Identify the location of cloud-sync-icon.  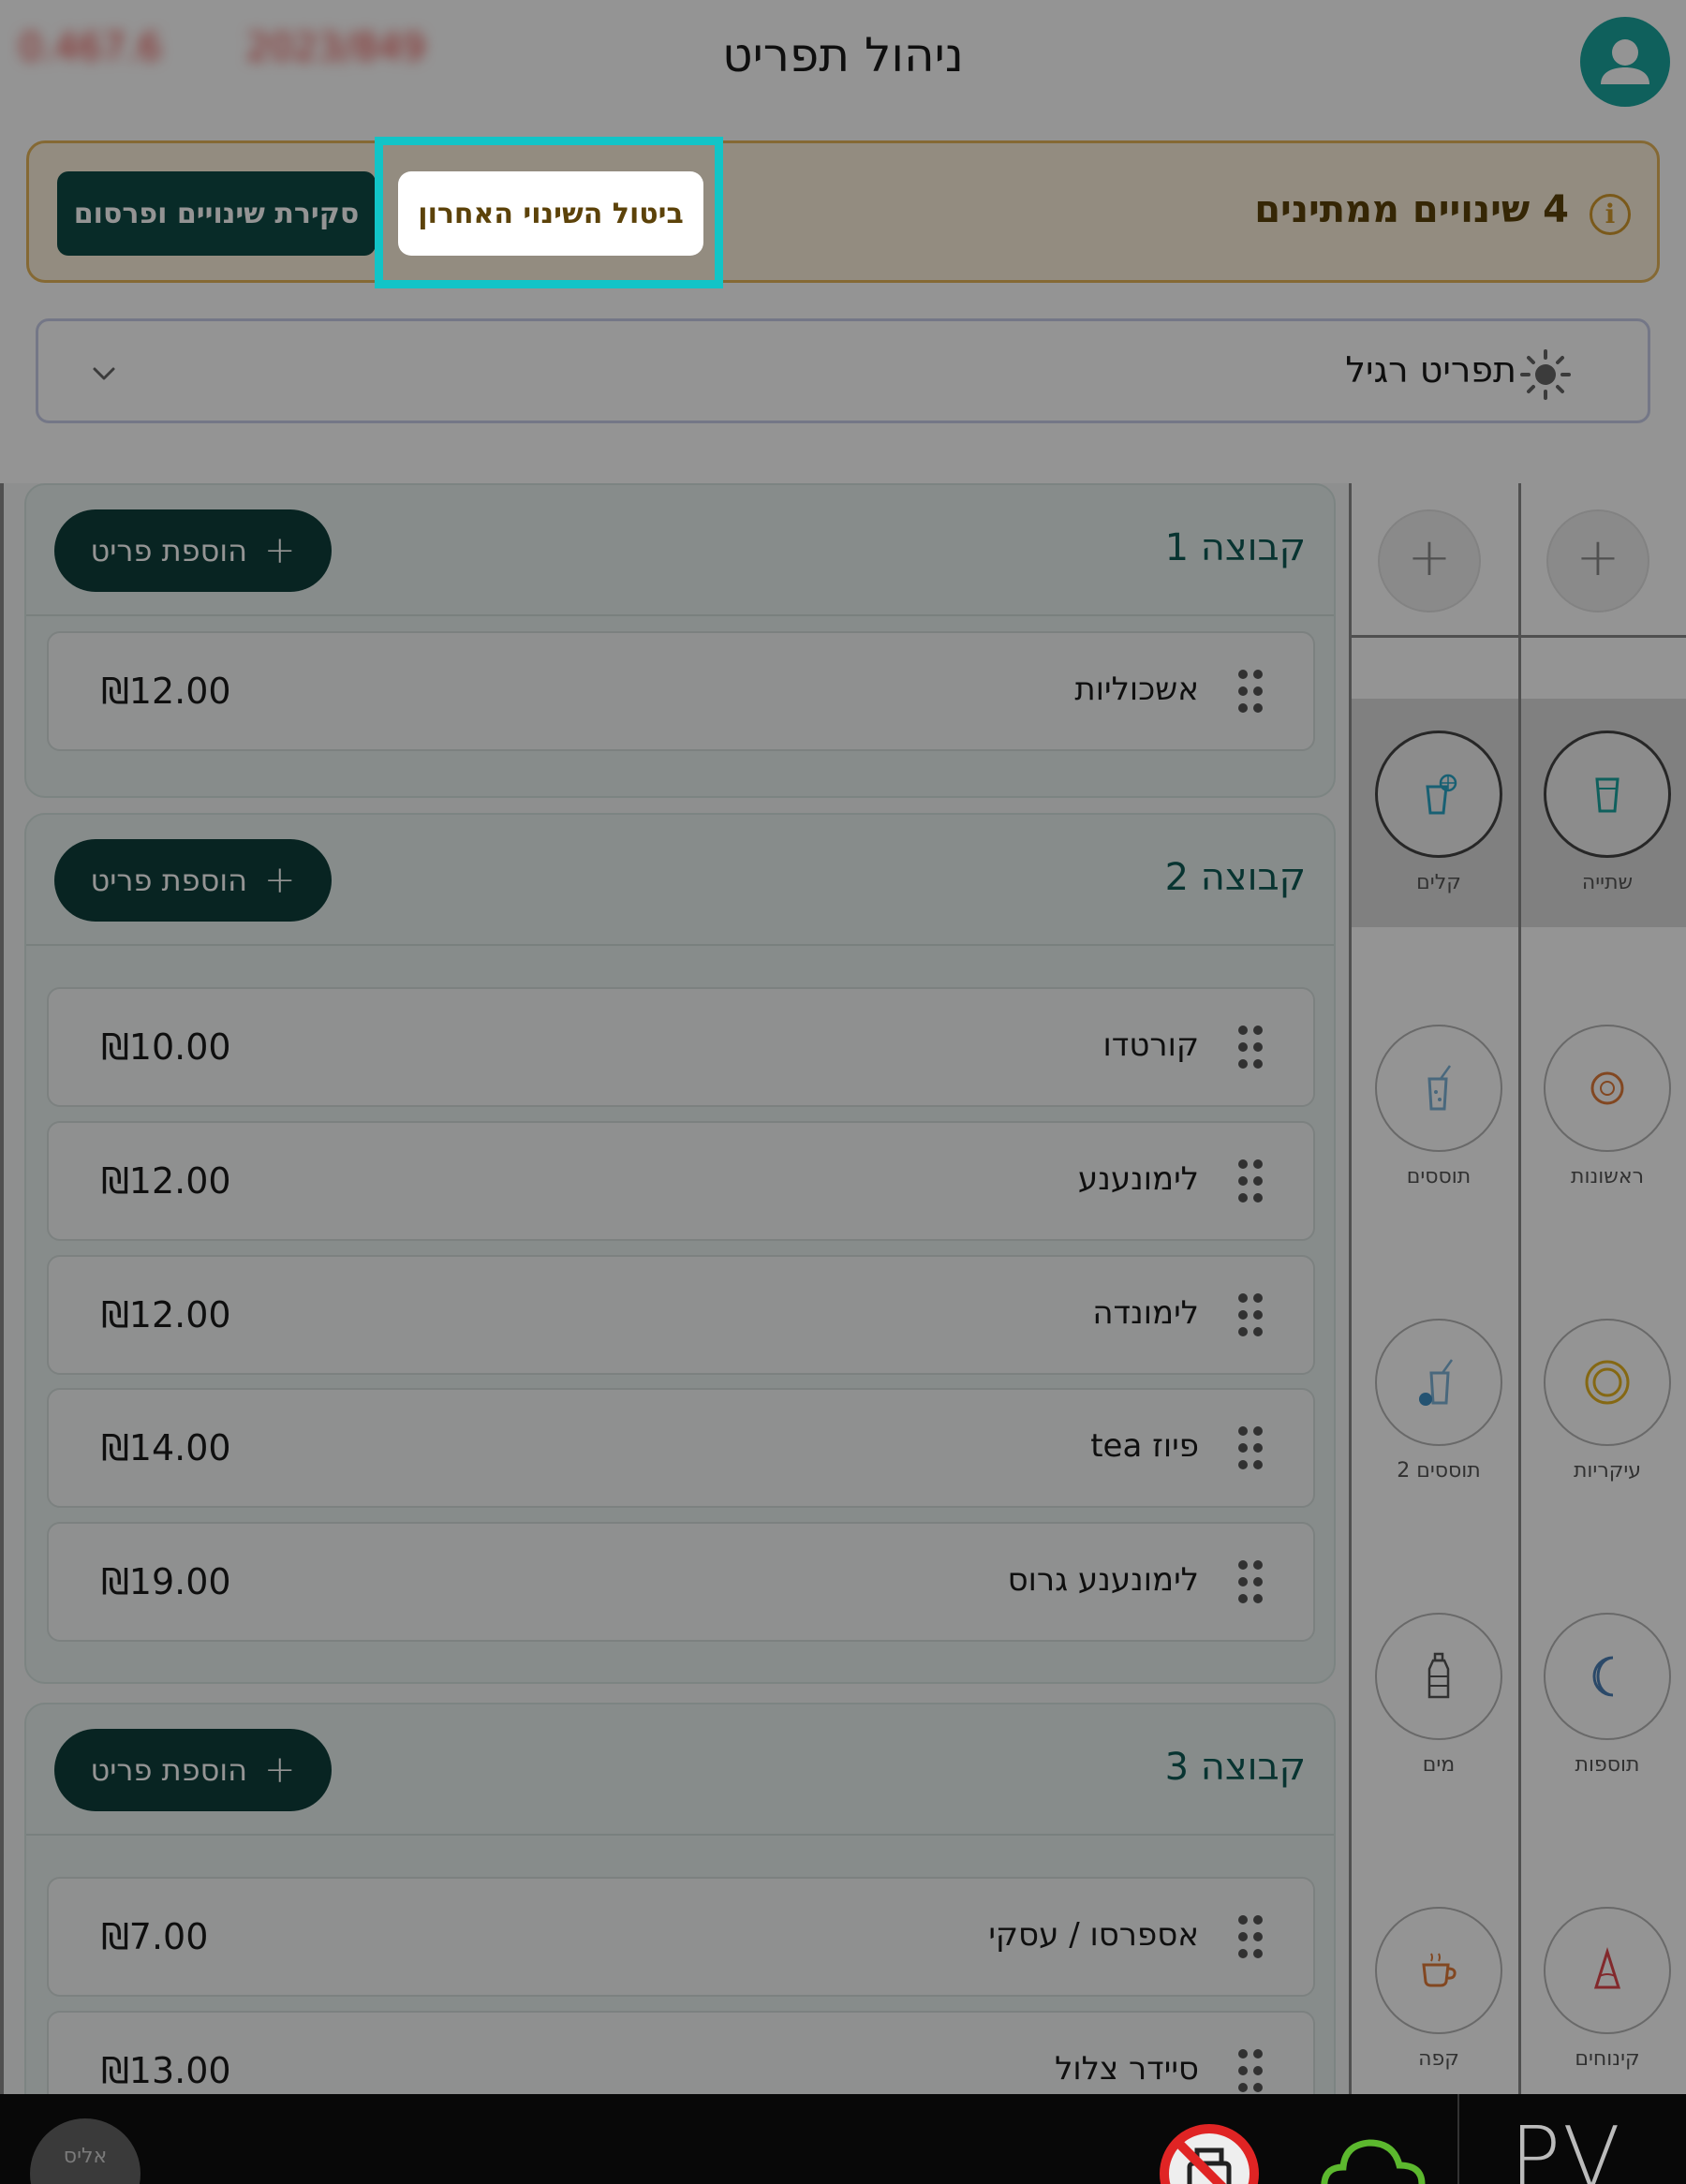
(1373, 2156).